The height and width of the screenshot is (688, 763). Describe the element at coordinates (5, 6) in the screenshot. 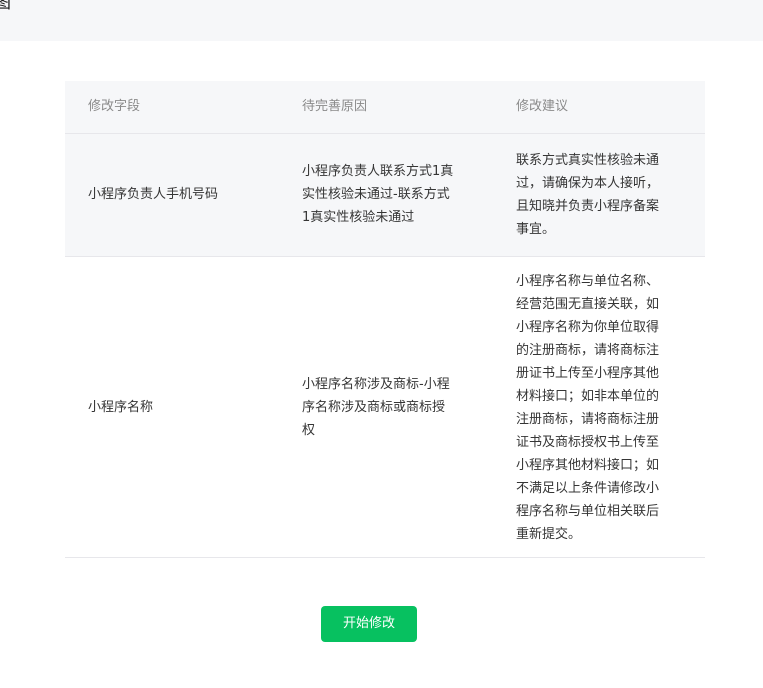

I see `page-title-fragment: 图` at that location.